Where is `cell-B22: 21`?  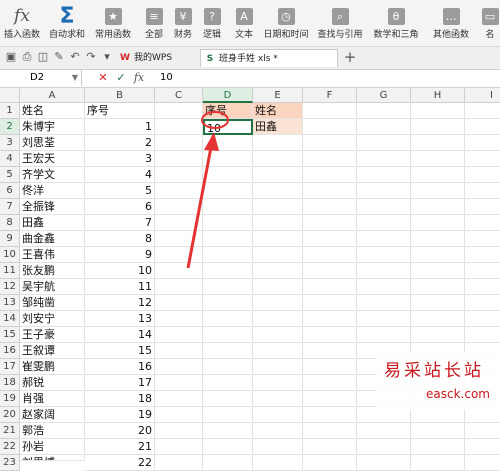 cell-B22: 21 is located at coordinates (120, 447).